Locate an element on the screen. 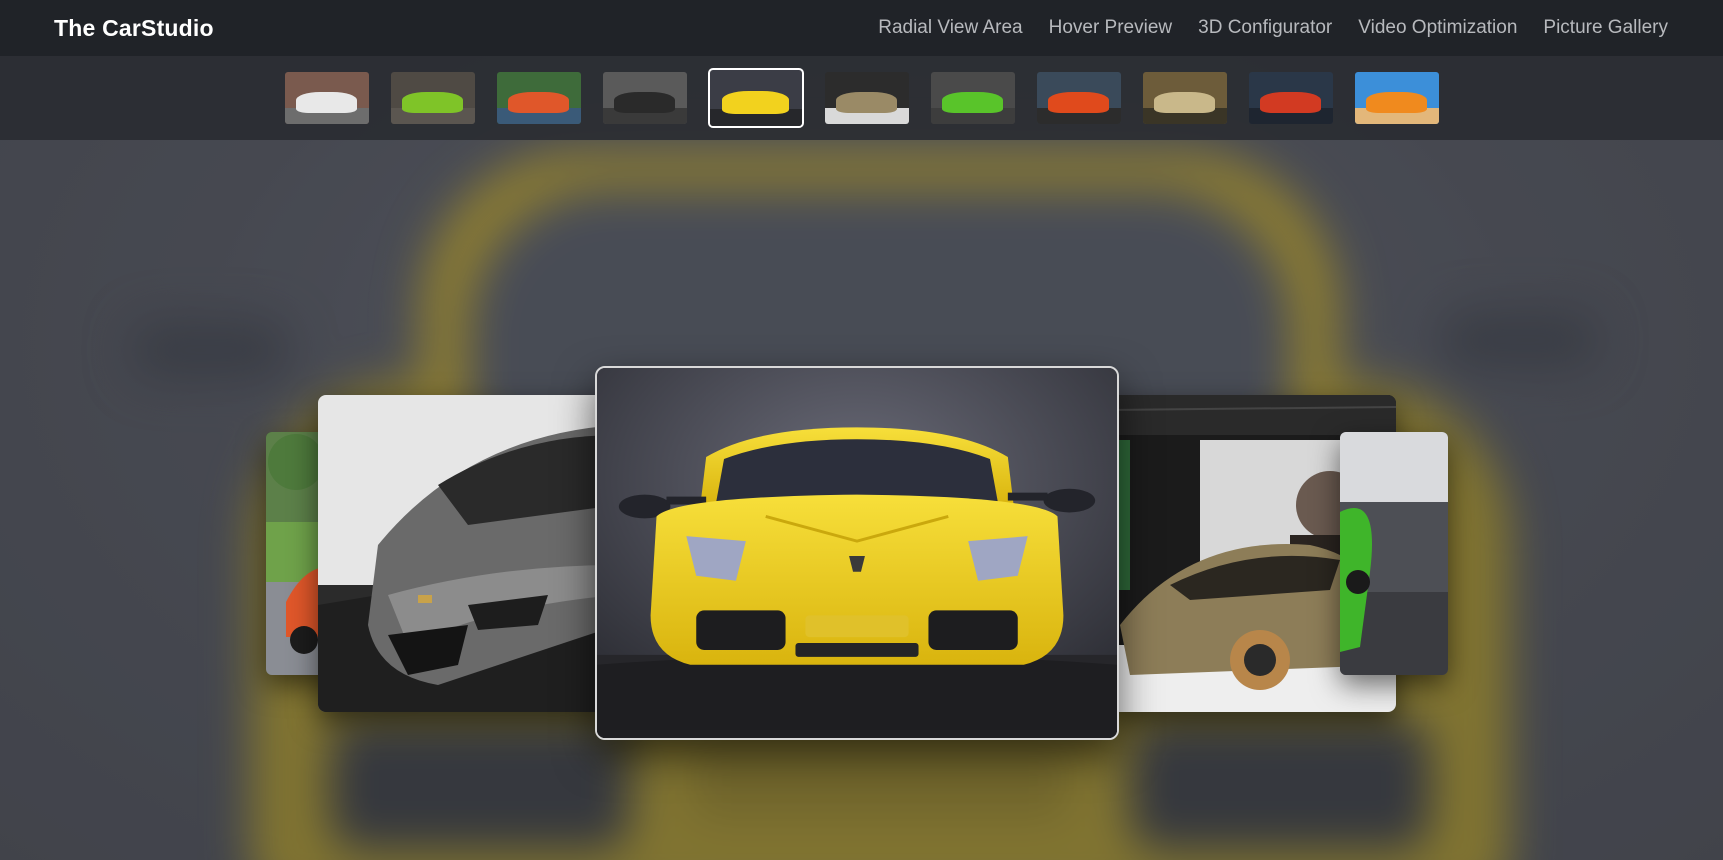 The height and width of the screenshot is (860, 1723). brand-logo: The CarStudio is located at coordinates (134, 28).